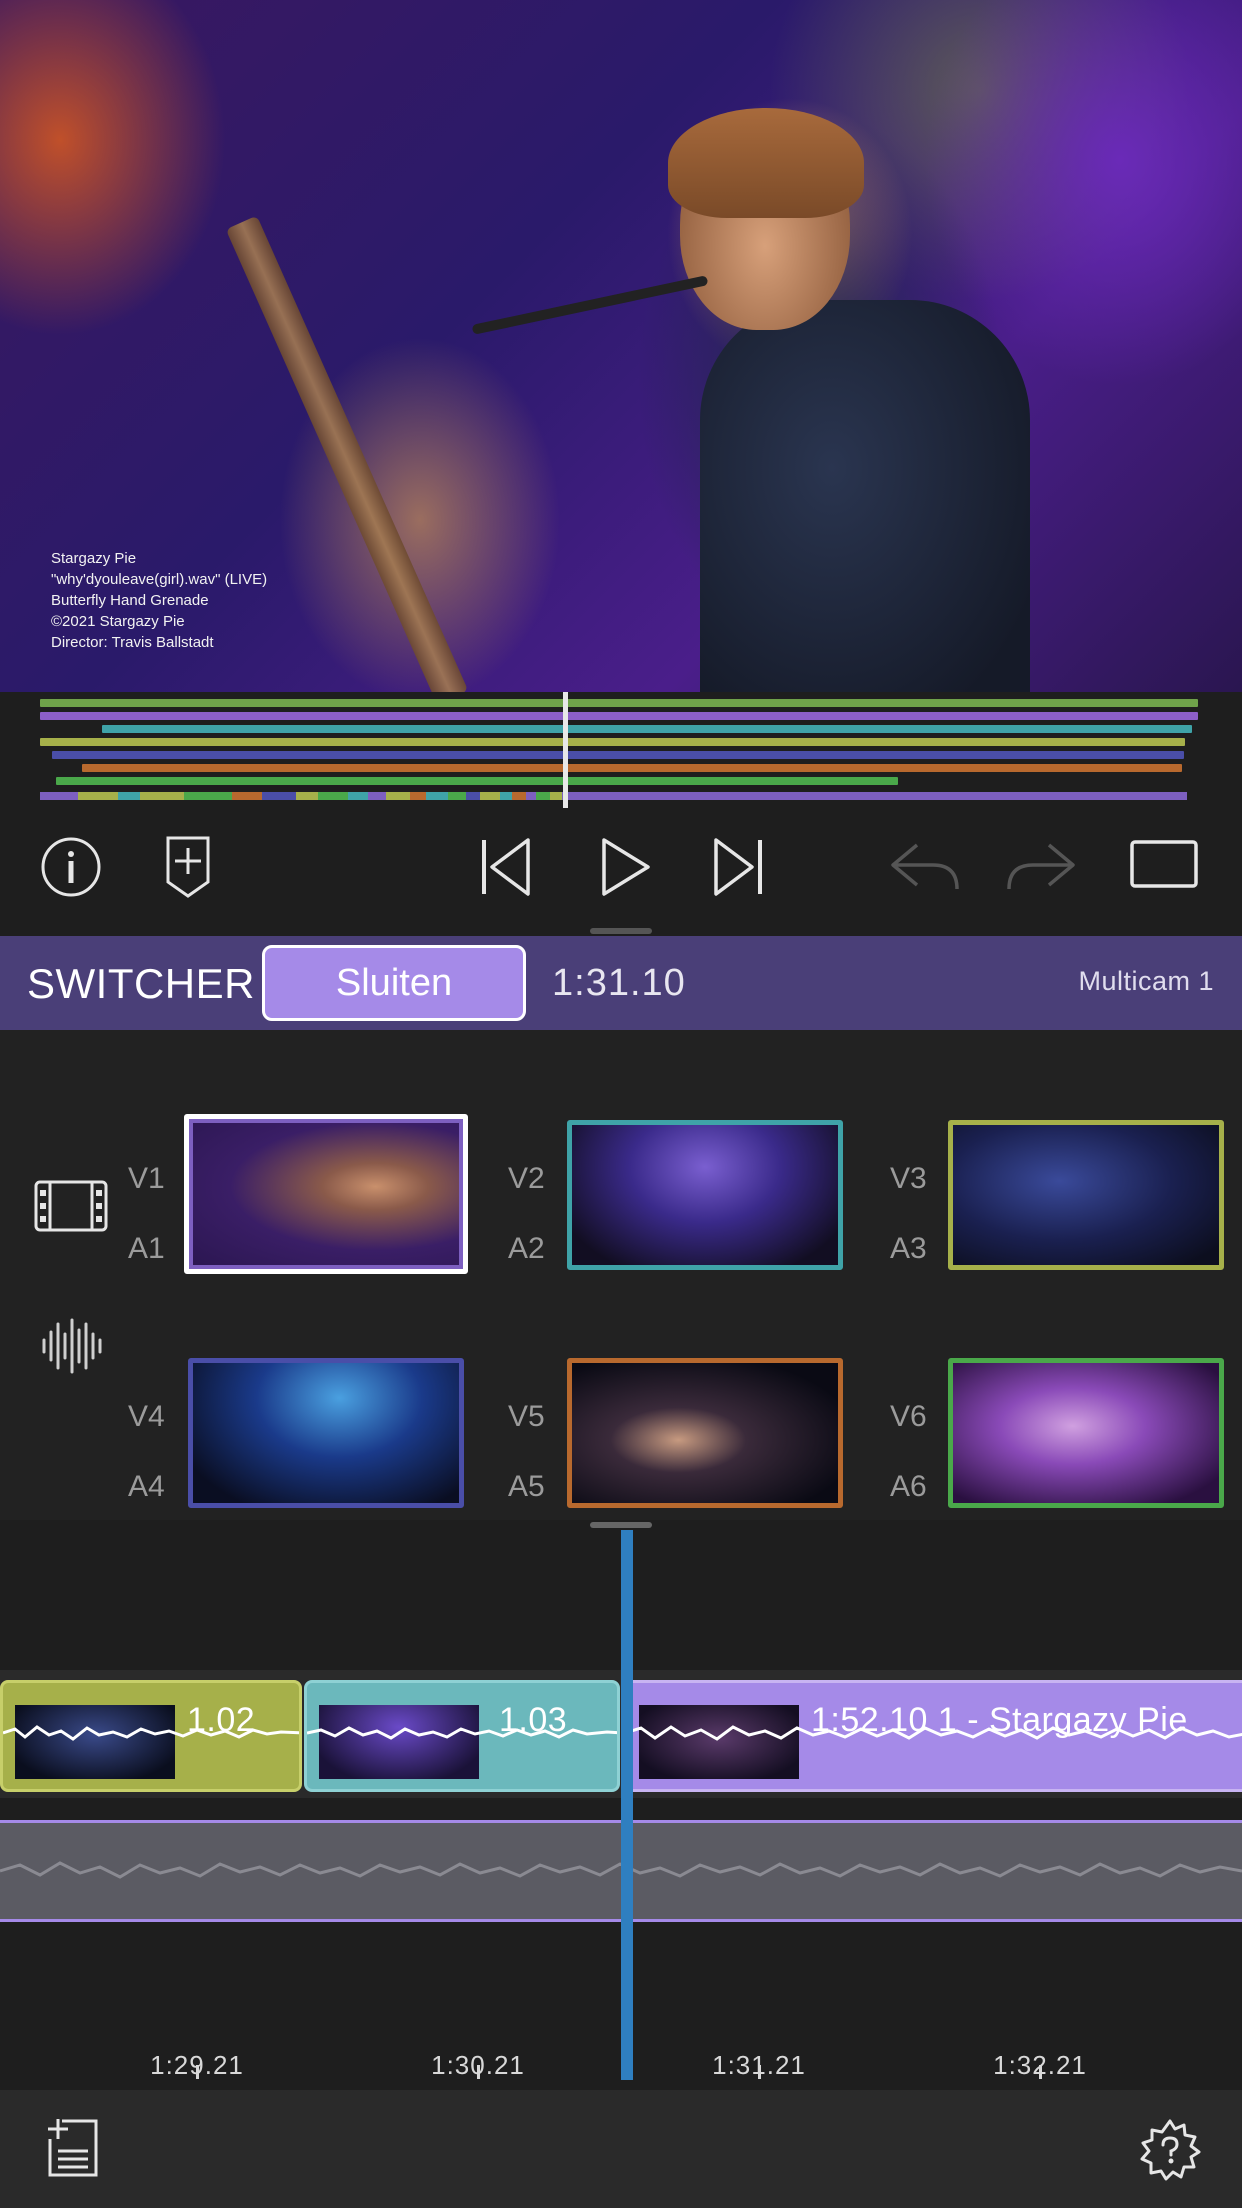 This screenshot has height=2208, width=1242. What do you see at coordinates (526, 1486) in the screenshot?
I see `angle-audio-label: A5` at bounding box center [526, 1486].